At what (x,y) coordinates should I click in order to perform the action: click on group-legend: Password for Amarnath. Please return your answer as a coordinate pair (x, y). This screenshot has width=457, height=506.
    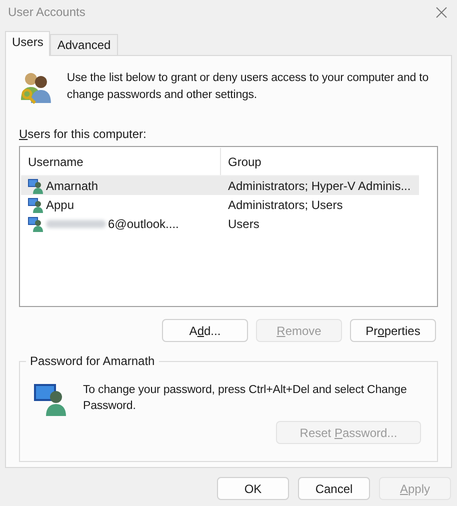
    Looking at the image, I should click on (92, 361).